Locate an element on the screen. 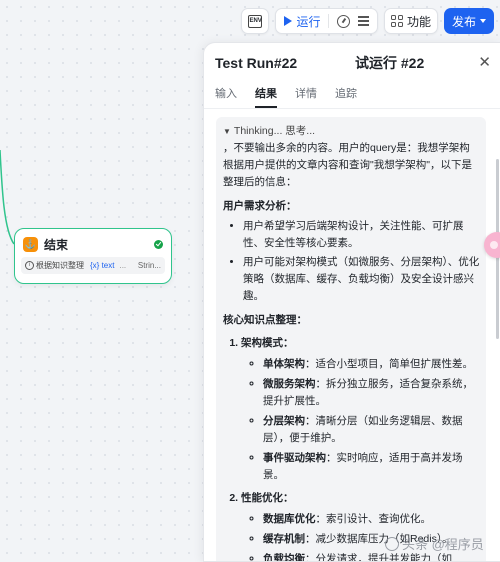  panel-title: Test Run#22 is located at coordinates (256, 63).